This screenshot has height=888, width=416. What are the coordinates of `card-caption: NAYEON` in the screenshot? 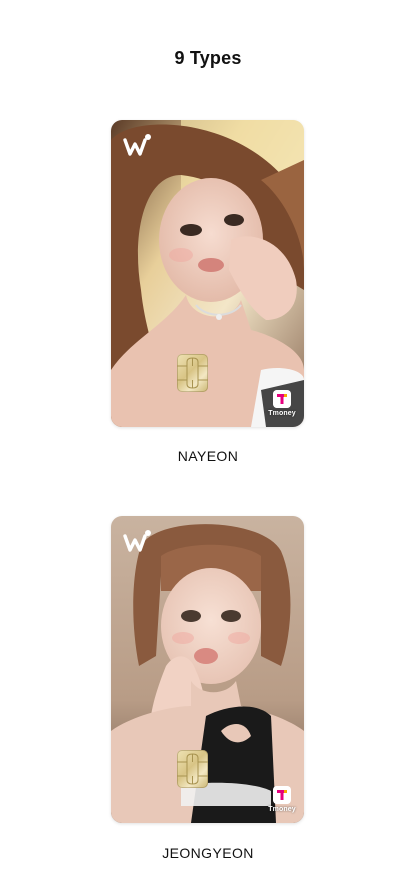 It's located at (208, 456).